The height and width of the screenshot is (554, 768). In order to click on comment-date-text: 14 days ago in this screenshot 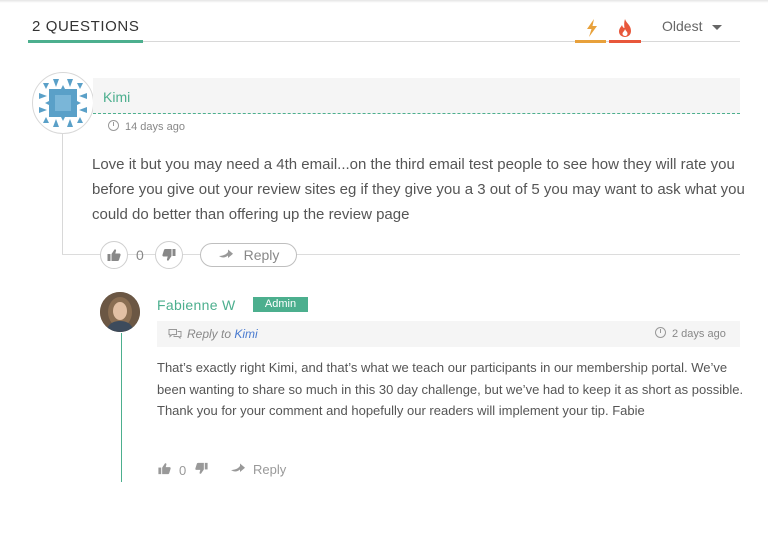, I will do `click(155, 127)`.